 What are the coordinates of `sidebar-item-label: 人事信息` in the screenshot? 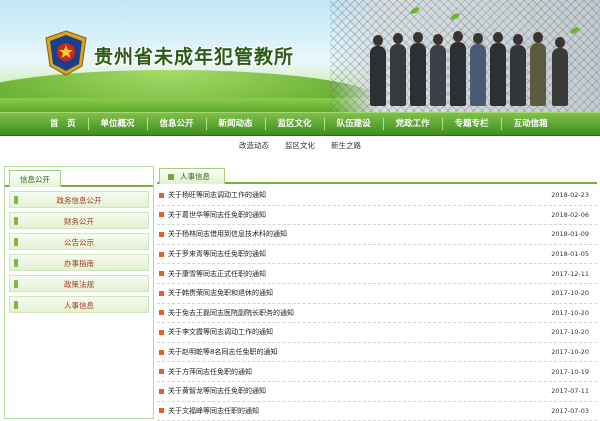 It's located at (79, 305).